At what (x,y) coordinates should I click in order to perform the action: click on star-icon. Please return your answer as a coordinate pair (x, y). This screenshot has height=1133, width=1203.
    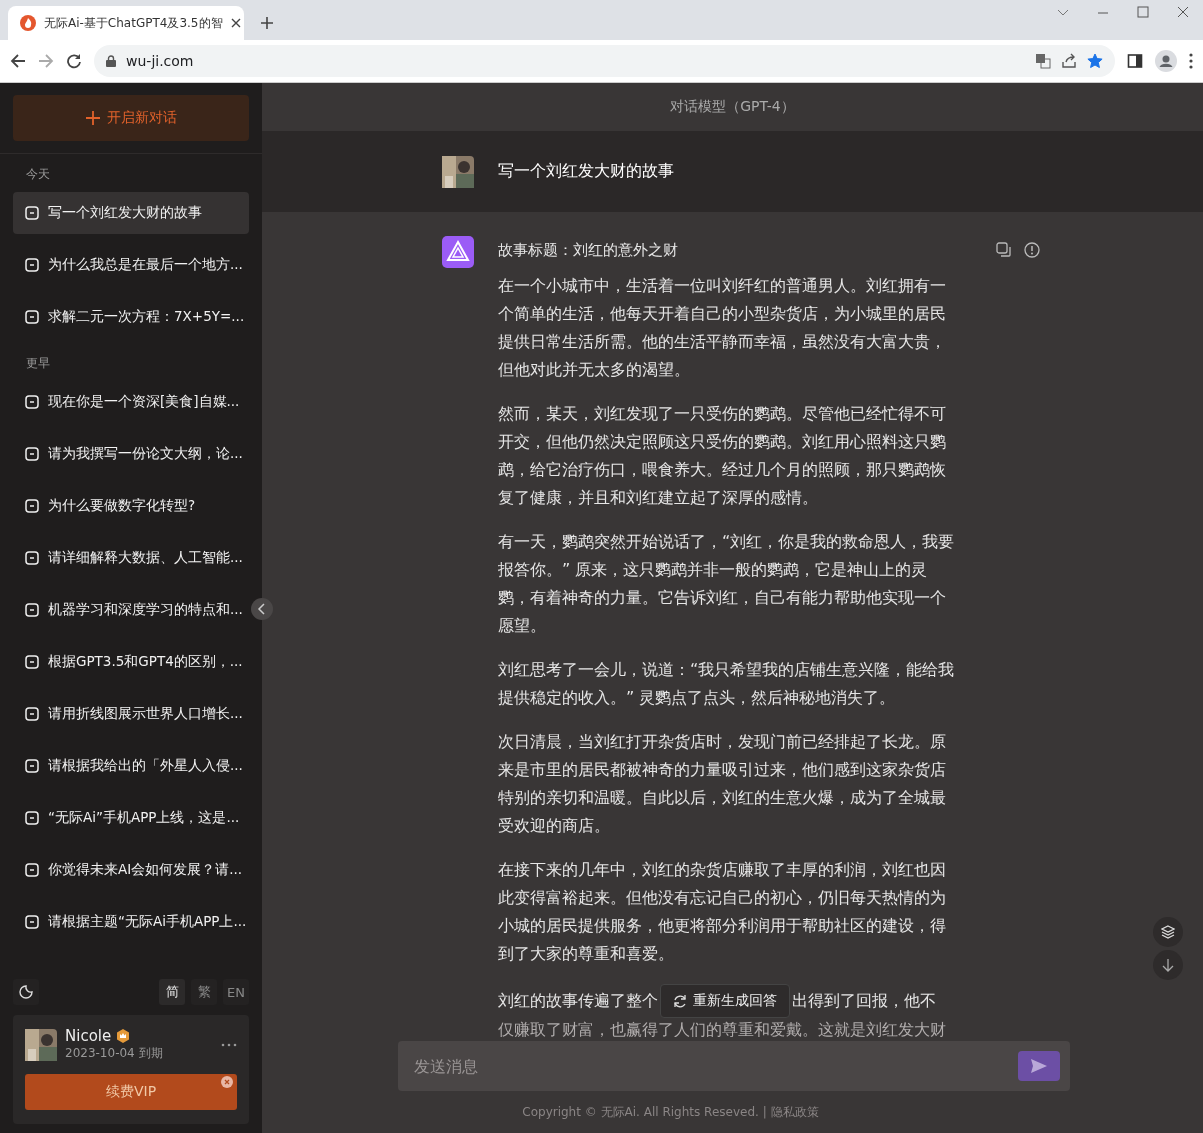
    Looking at the image, I should click on (1095, 61).